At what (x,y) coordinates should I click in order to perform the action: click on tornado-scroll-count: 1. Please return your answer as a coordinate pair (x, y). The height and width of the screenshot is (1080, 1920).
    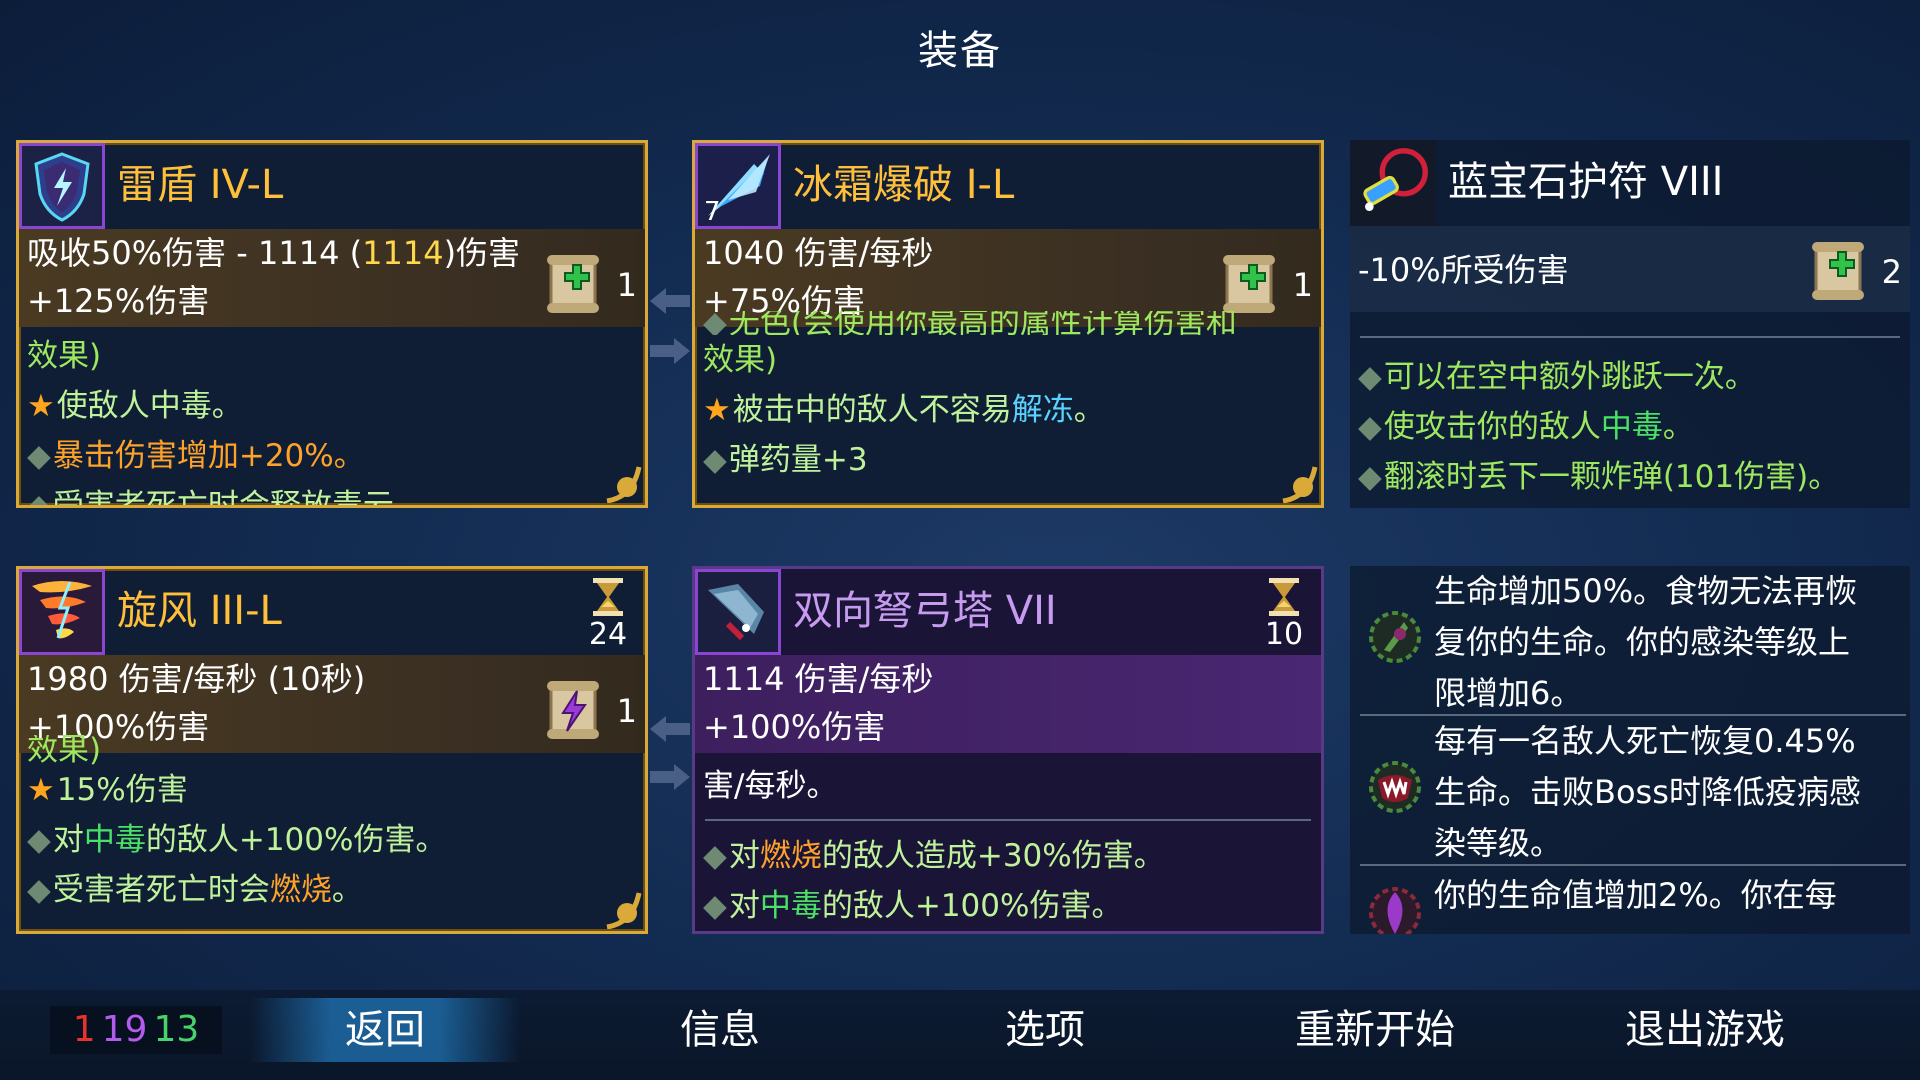
    Looking at the image, I should click on (626, 711).